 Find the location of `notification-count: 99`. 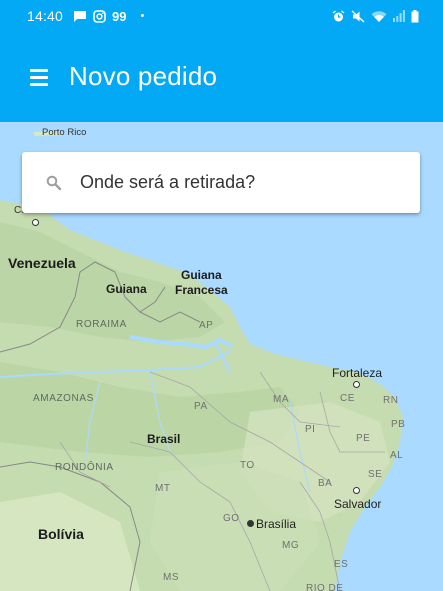

notification-count: 99 is located at coordinates (119, 16).